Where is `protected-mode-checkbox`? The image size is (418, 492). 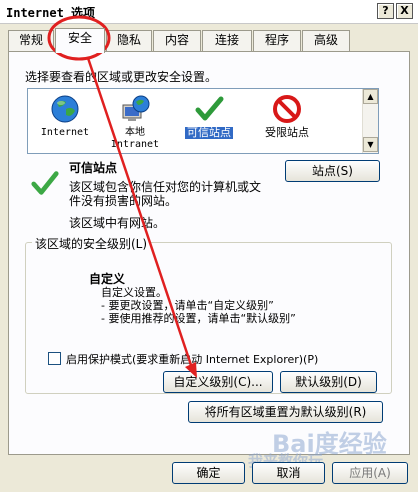
protected-mode-checkbox is located at coordinates (54, 358).